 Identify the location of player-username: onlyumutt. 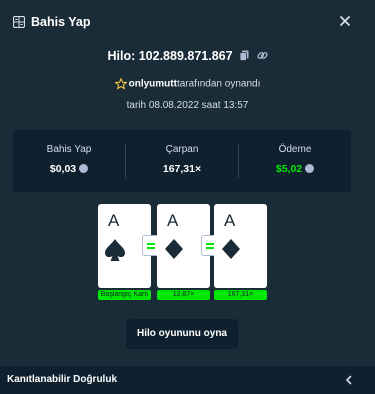
(153, 84).